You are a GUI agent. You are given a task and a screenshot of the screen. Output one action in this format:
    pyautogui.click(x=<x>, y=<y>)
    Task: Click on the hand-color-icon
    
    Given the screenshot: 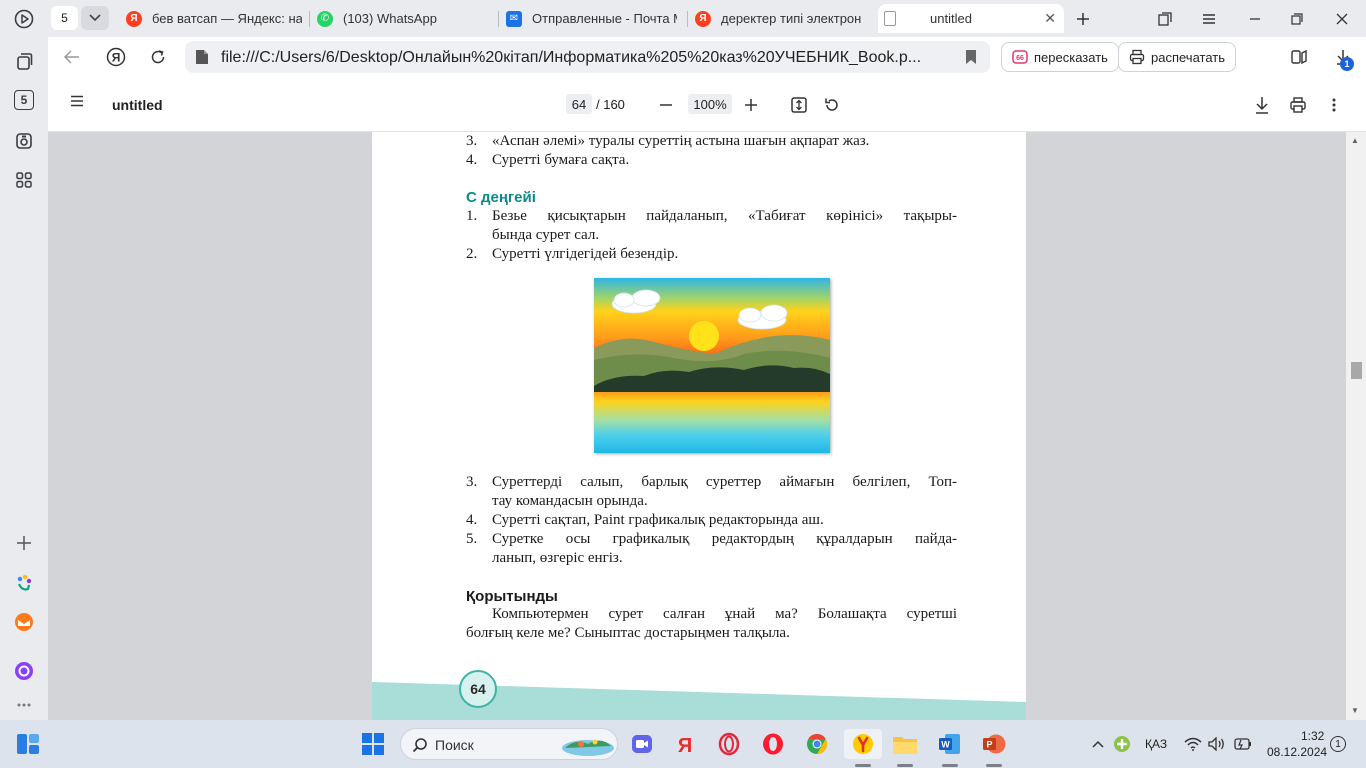 What is the action you would take?
    pyautogui.click(x=24, y=583)
    